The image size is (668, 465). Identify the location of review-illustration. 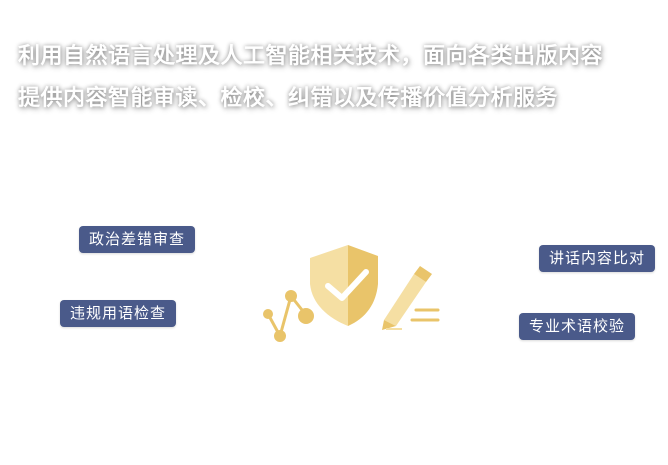
(353, 292).